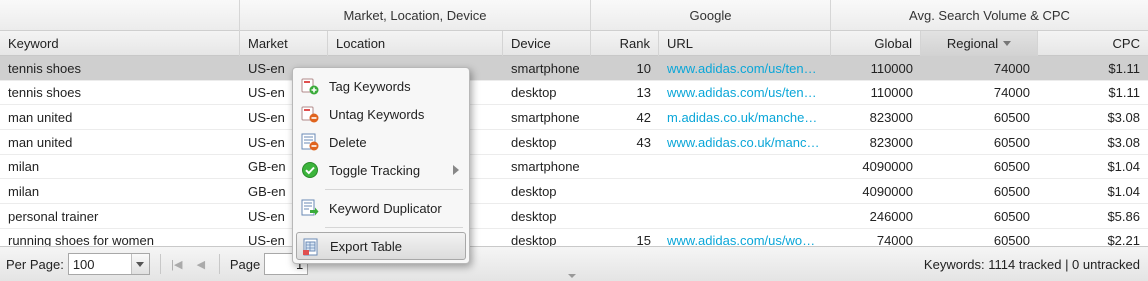  I want to click on submenu-arrow-icon, so click(456, 170).